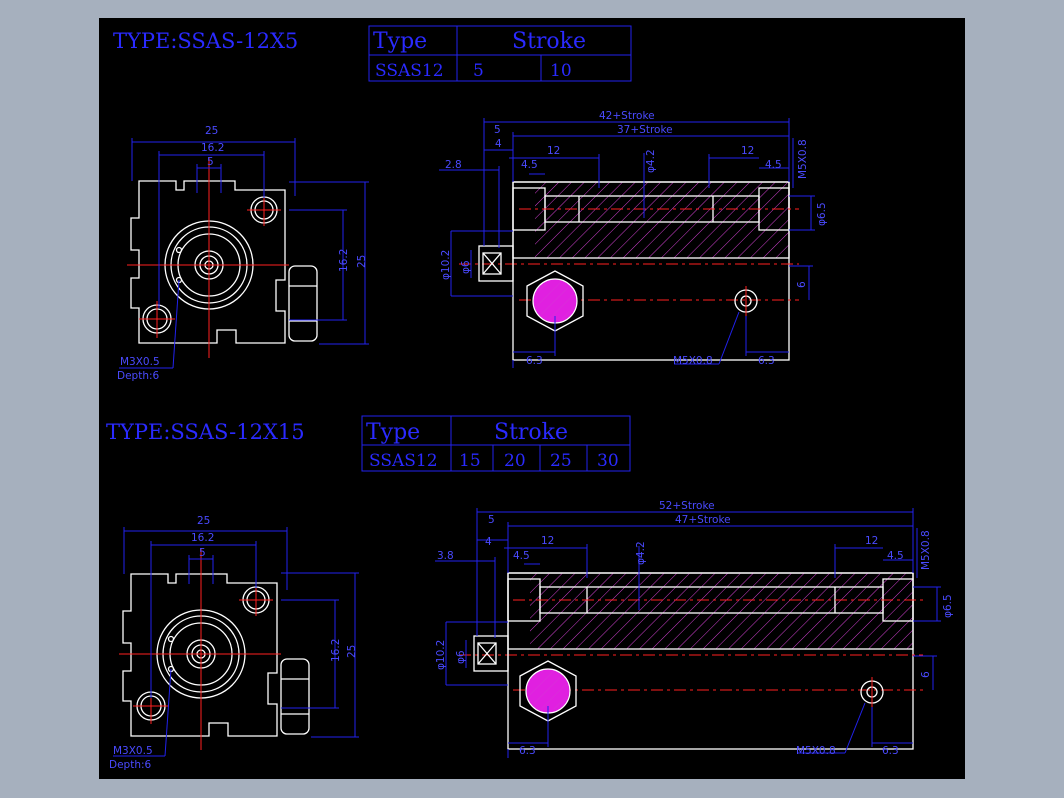  What do you see at coordinates (453, 165) in the screenshot?
I see `dim-2-8: 2.8` at bounding box center [453, 165].